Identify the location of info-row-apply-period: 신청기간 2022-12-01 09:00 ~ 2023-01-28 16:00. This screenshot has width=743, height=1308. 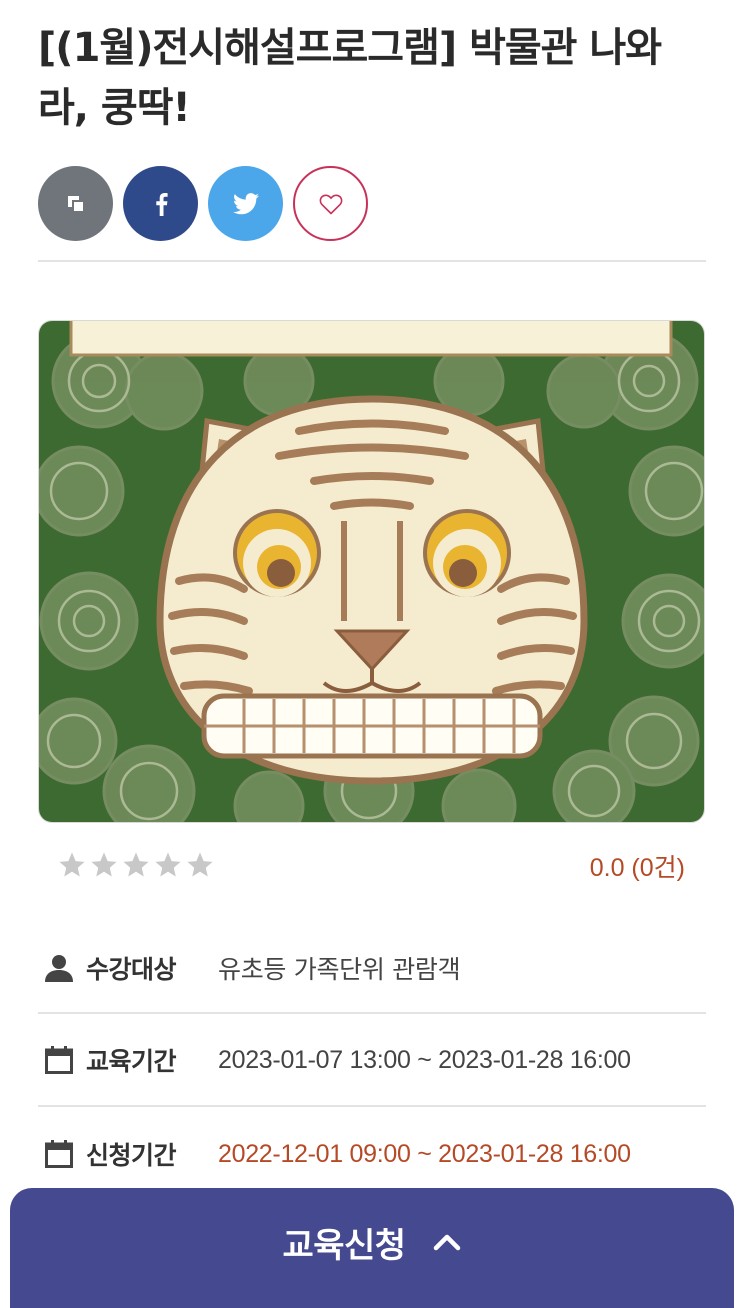
(372, 1154).